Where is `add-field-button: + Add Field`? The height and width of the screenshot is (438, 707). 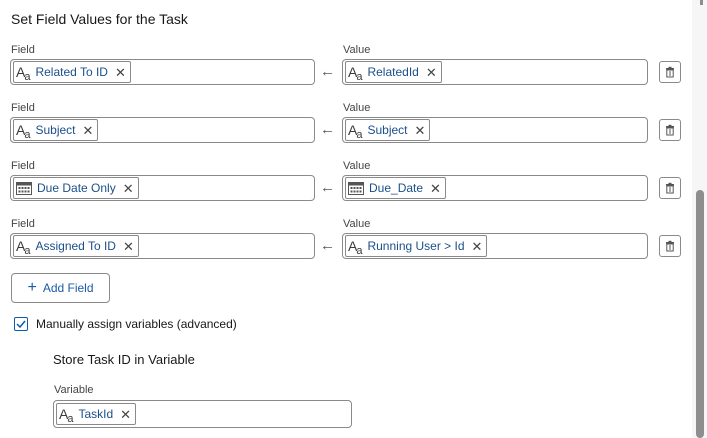 add-field-button: + Add Field is located at coordinates (60, 288).